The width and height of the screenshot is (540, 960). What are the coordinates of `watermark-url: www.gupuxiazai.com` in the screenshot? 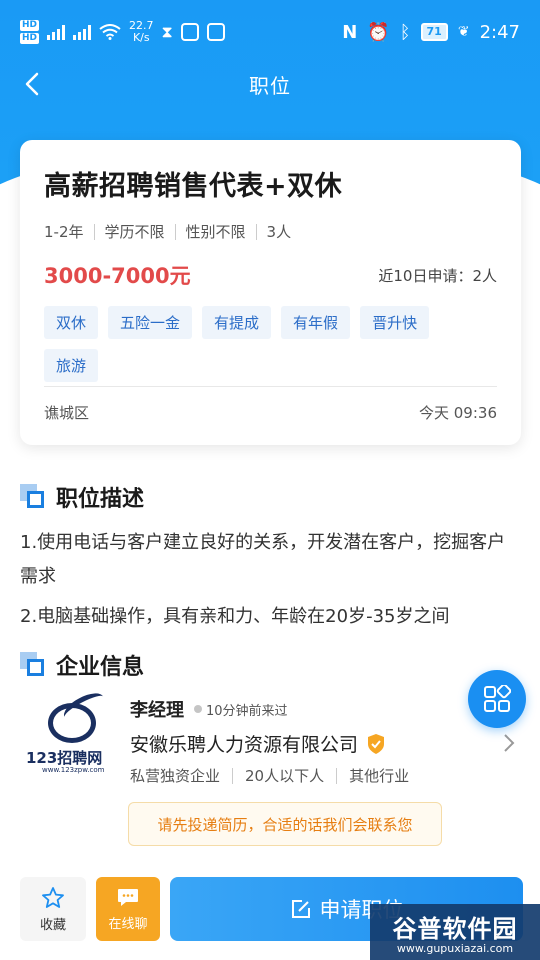 It's located at (455, 948).